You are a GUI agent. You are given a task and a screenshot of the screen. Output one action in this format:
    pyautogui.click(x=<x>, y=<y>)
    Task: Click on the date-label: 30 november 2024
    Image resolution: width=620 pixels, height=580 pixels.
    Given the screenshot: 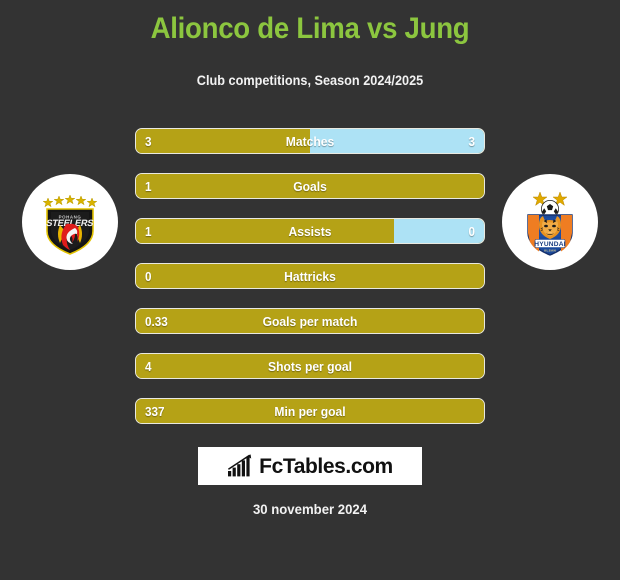 What is the action you would take?
    pyautogui.click(x=310, y=509)
    